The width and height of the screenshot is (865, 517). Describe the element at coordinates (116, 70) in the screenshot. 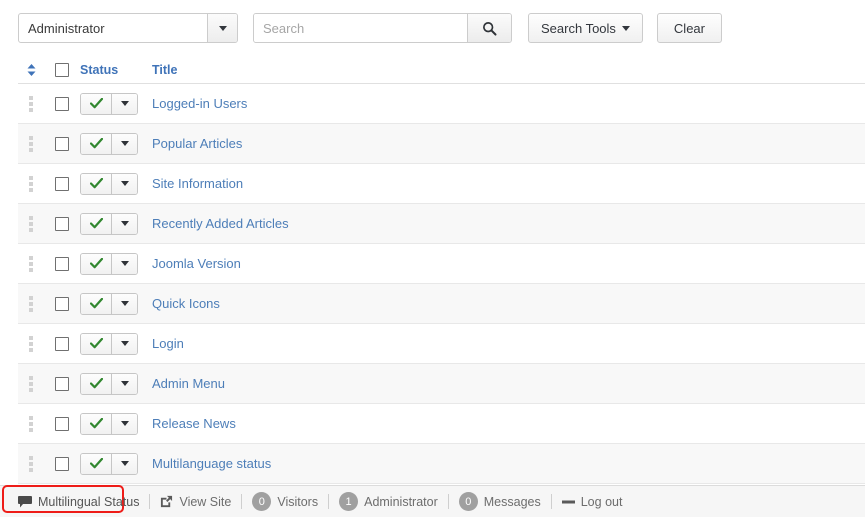

I see `status-column-header: Status` at that location.